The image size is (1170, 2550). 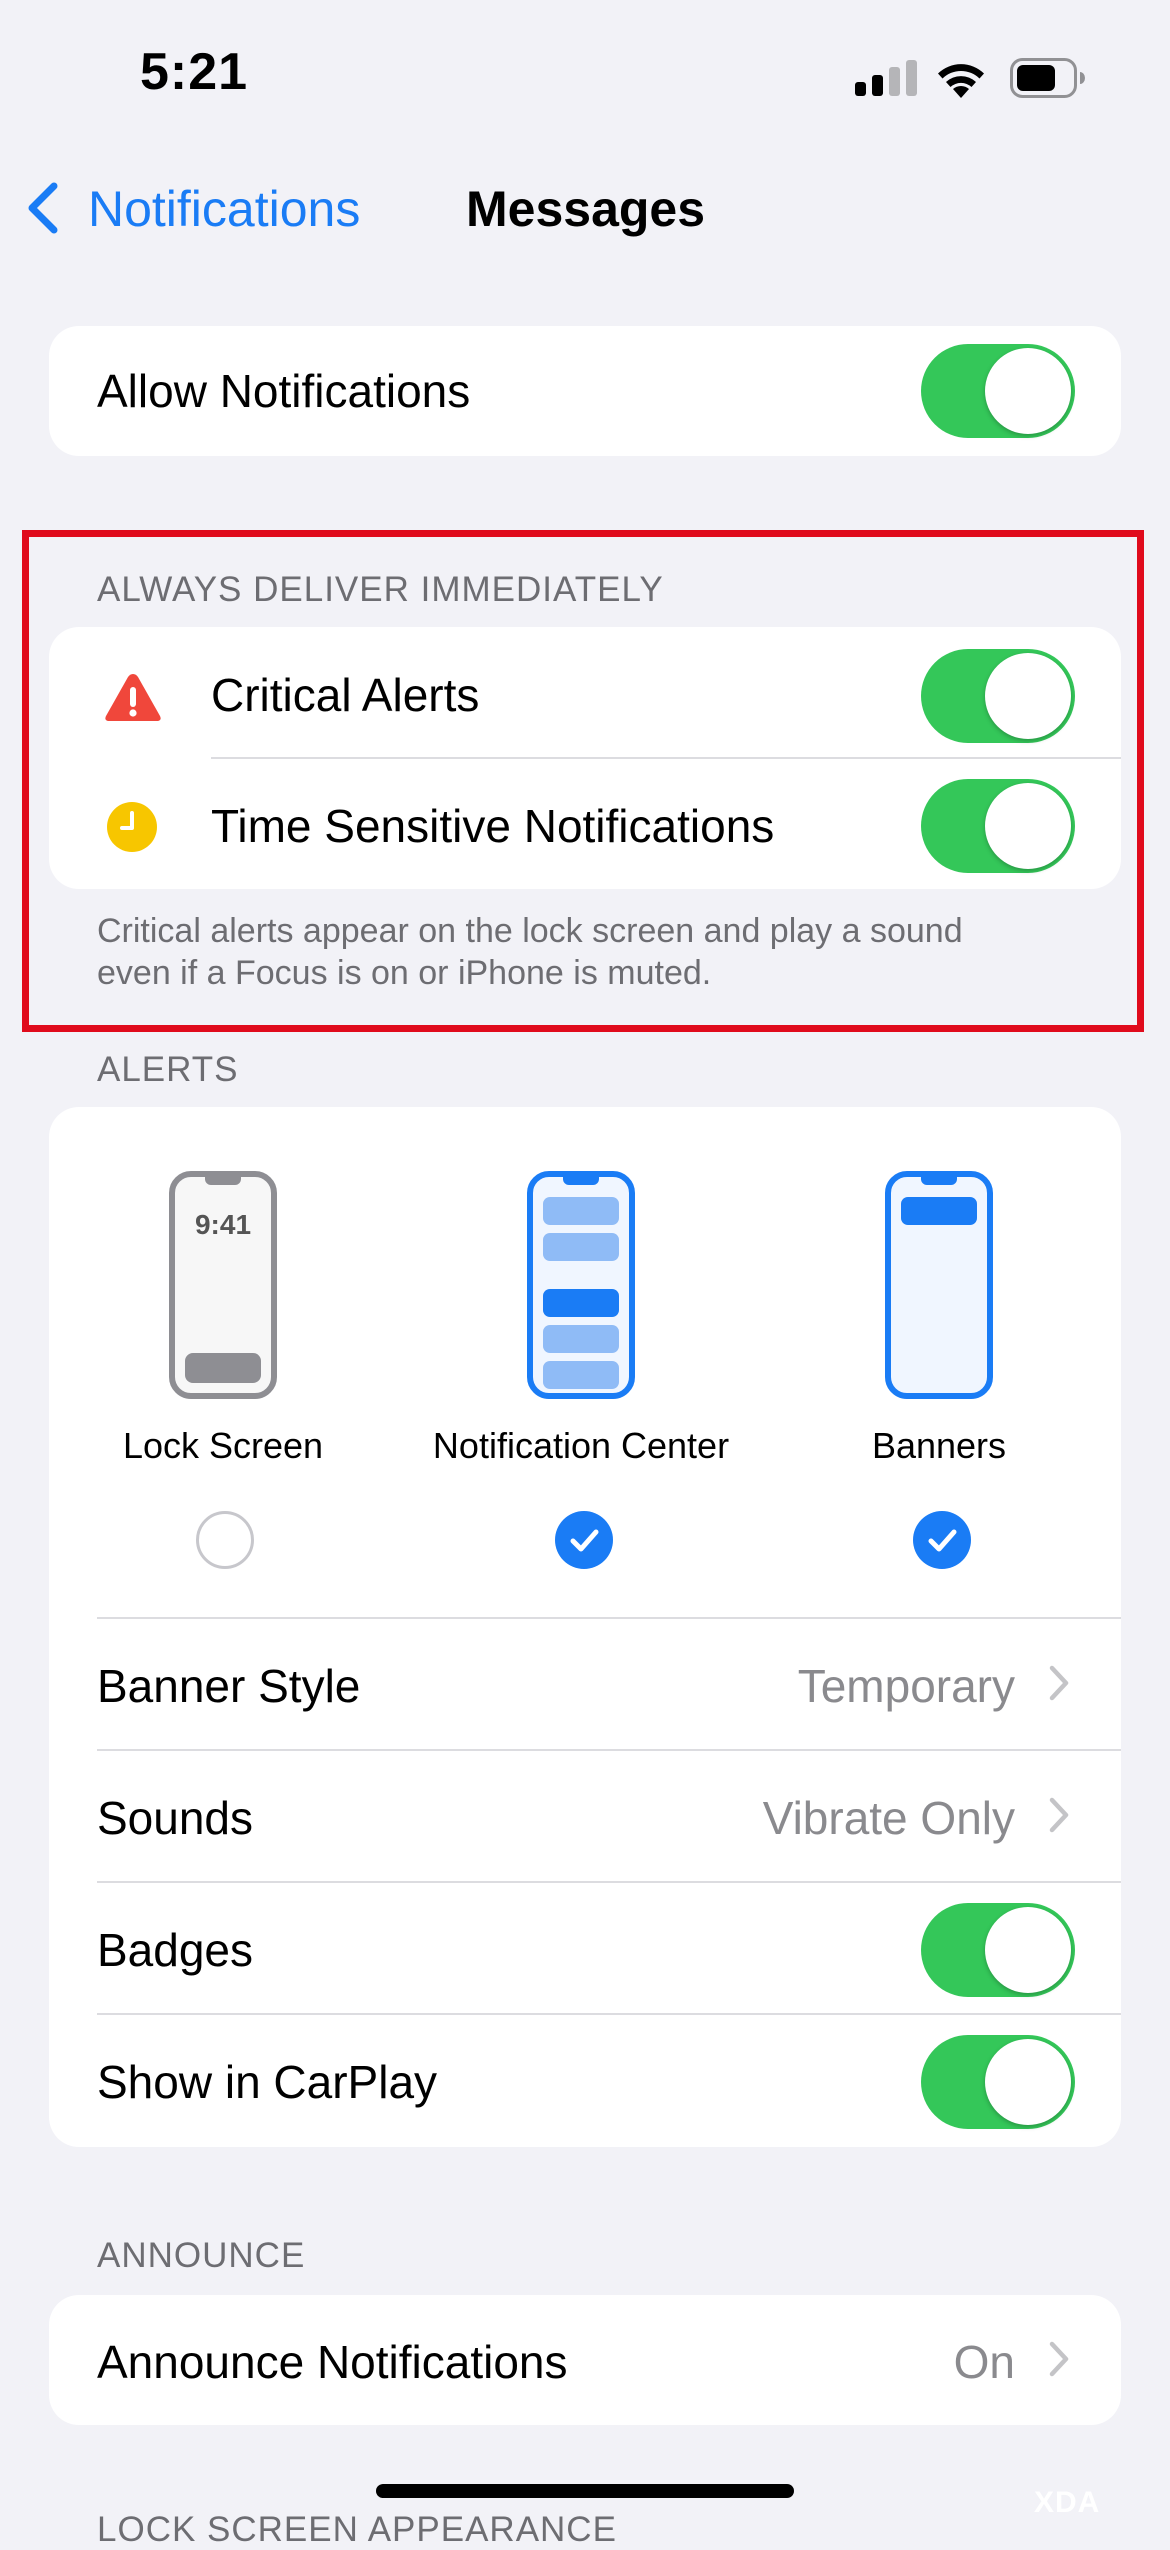 I want to click on notification-center-phone-icon, so click(x=581, y=1285).